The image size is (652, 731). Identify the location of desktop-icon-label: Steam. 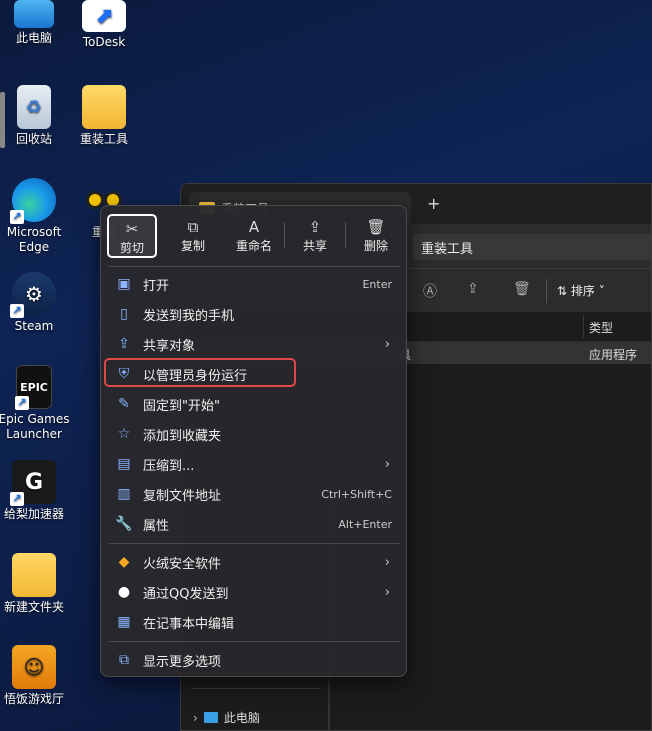
(34, 326).